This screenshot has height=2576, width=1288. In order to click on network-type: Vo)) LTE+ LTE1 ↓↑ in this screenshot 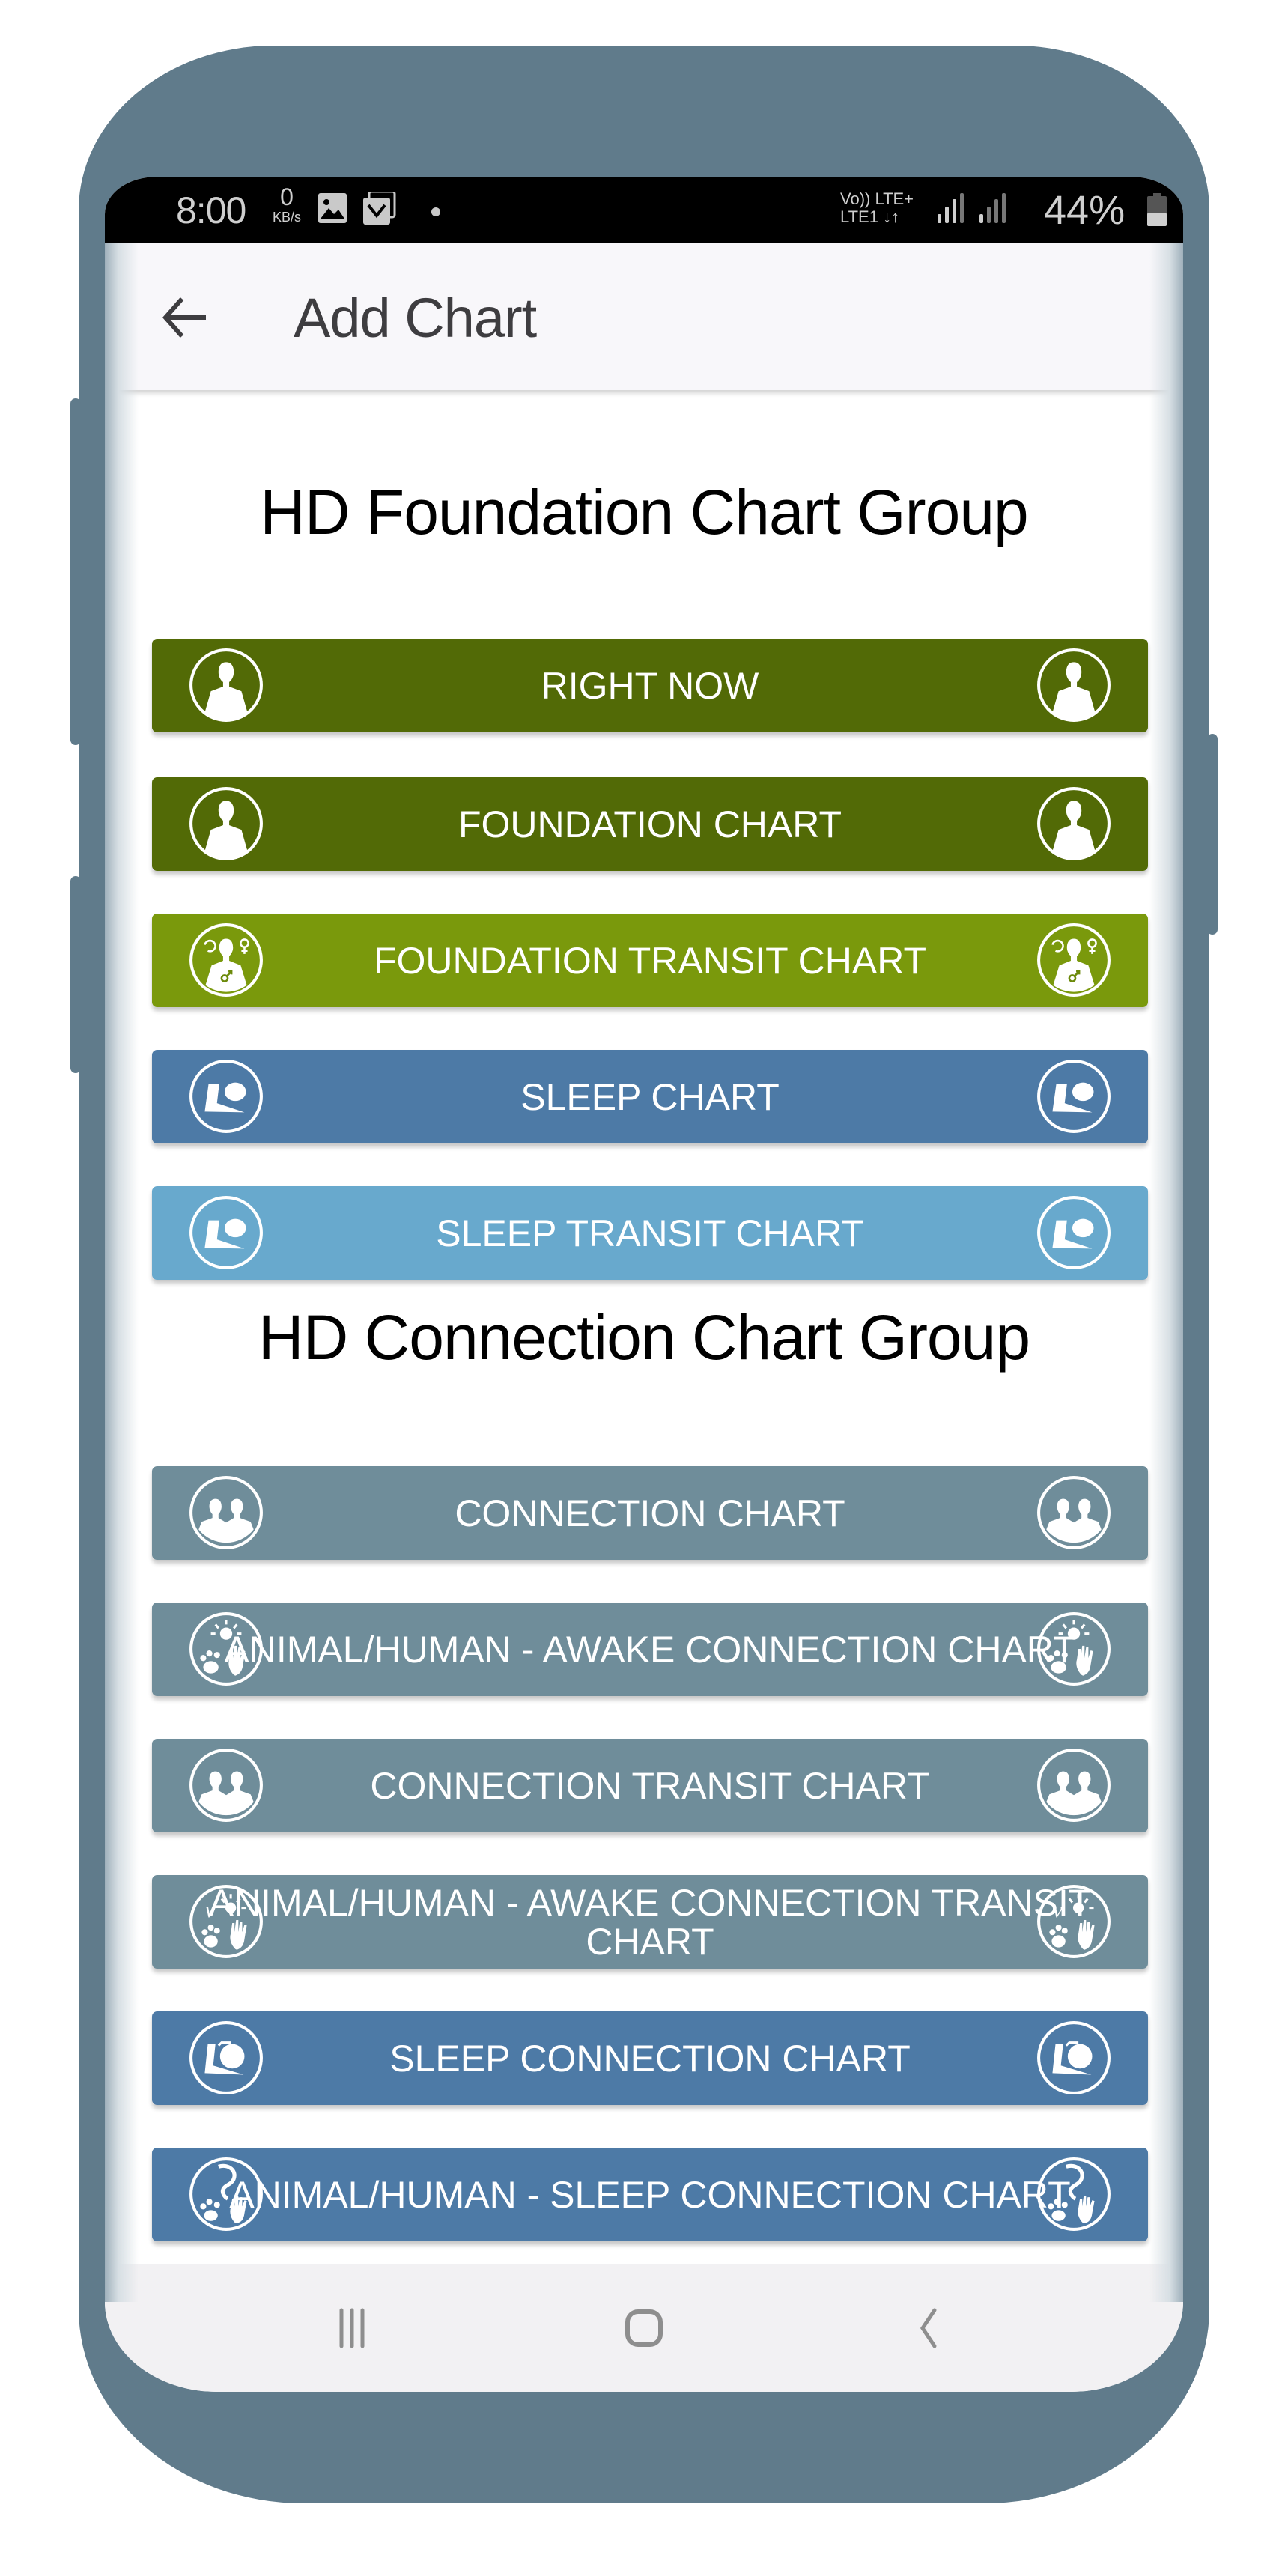, I will do `click(877, 208)`.